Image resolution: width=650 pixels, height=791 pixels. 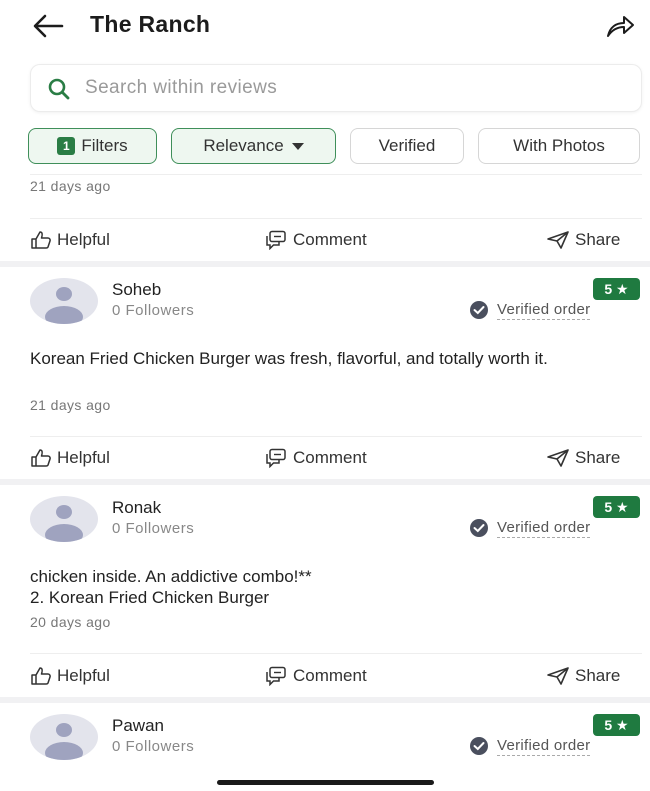 I want to click on with-photos-chip-label: With Photos, so click(x=559, y=145).